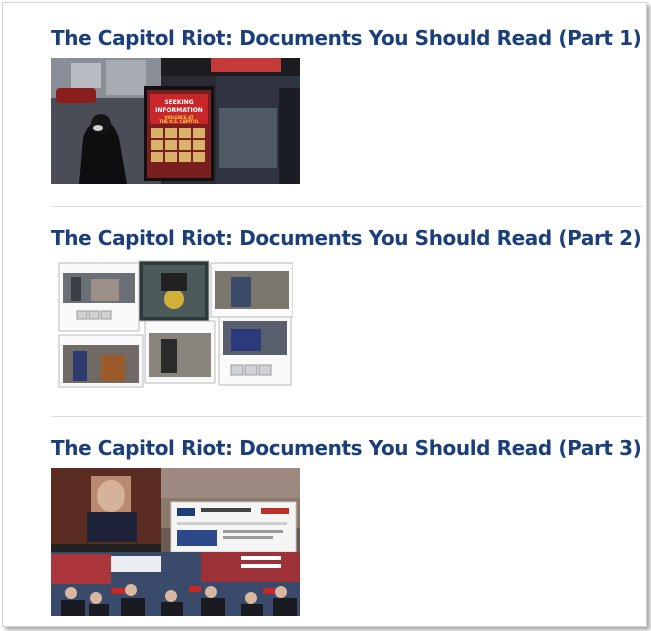 The height and width of the screenshot is (631, 651). What do you see at coordinates (179, 110) in the screenshot?
I see `sign-headline-2: INFORMATION` at bounding box center [179, 110].